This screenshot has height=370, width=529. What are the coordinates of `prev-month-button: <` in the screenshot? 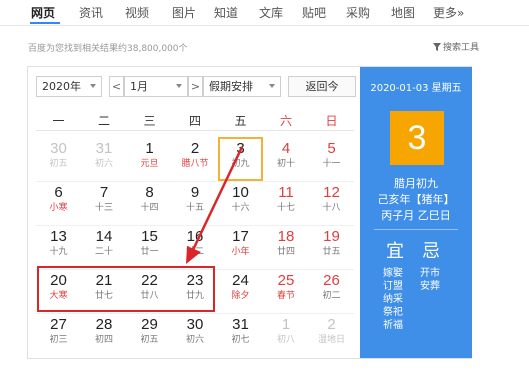 It's located at (116, 86).